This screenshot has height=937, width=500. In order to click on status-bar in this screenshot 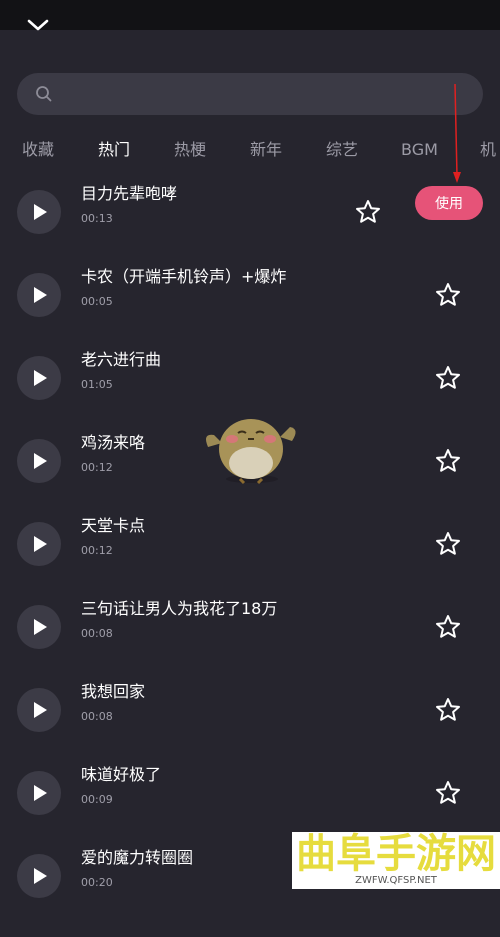, I will do `click(250, 15)`.